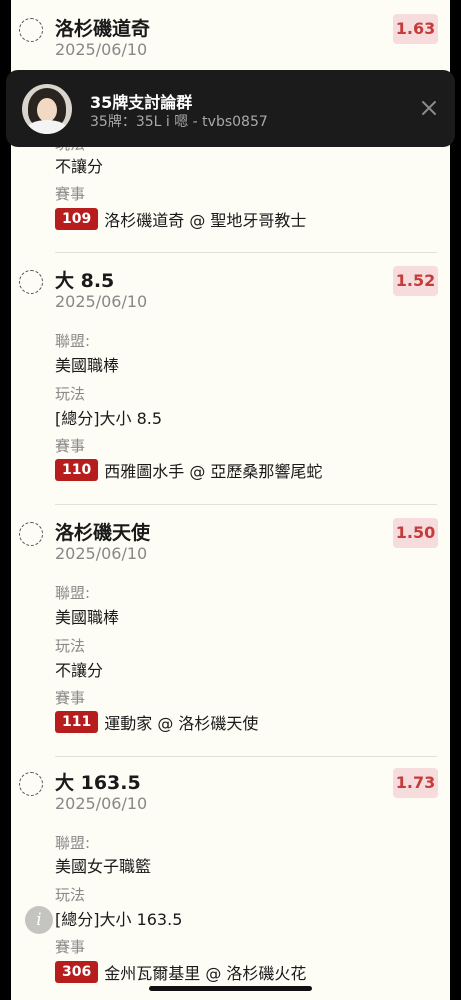 This screenshot has height=1000, width=461. Describe the element at coordinates (415, 29) in the screenshot. I see `odds-badge: 1.63` at that location.